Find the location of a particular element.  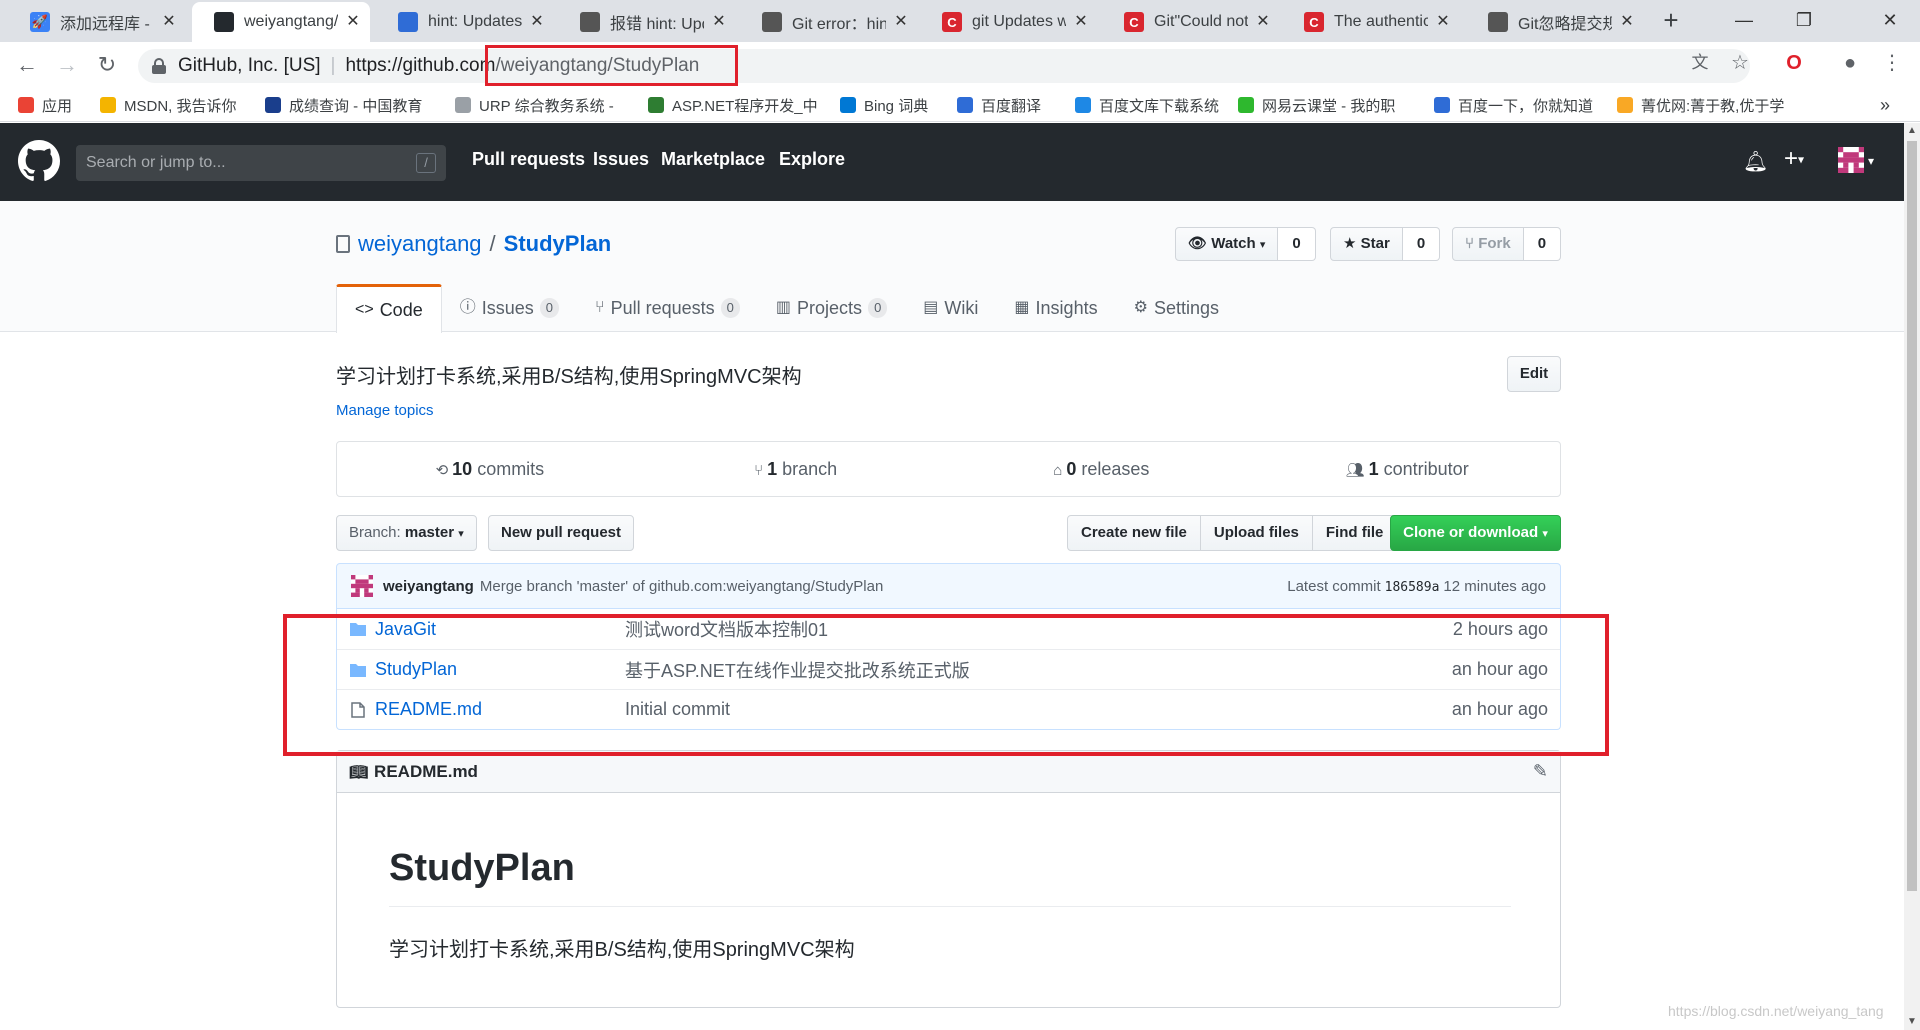

bookmark-item: 百度翻译 is located at coordinates (999, 105).